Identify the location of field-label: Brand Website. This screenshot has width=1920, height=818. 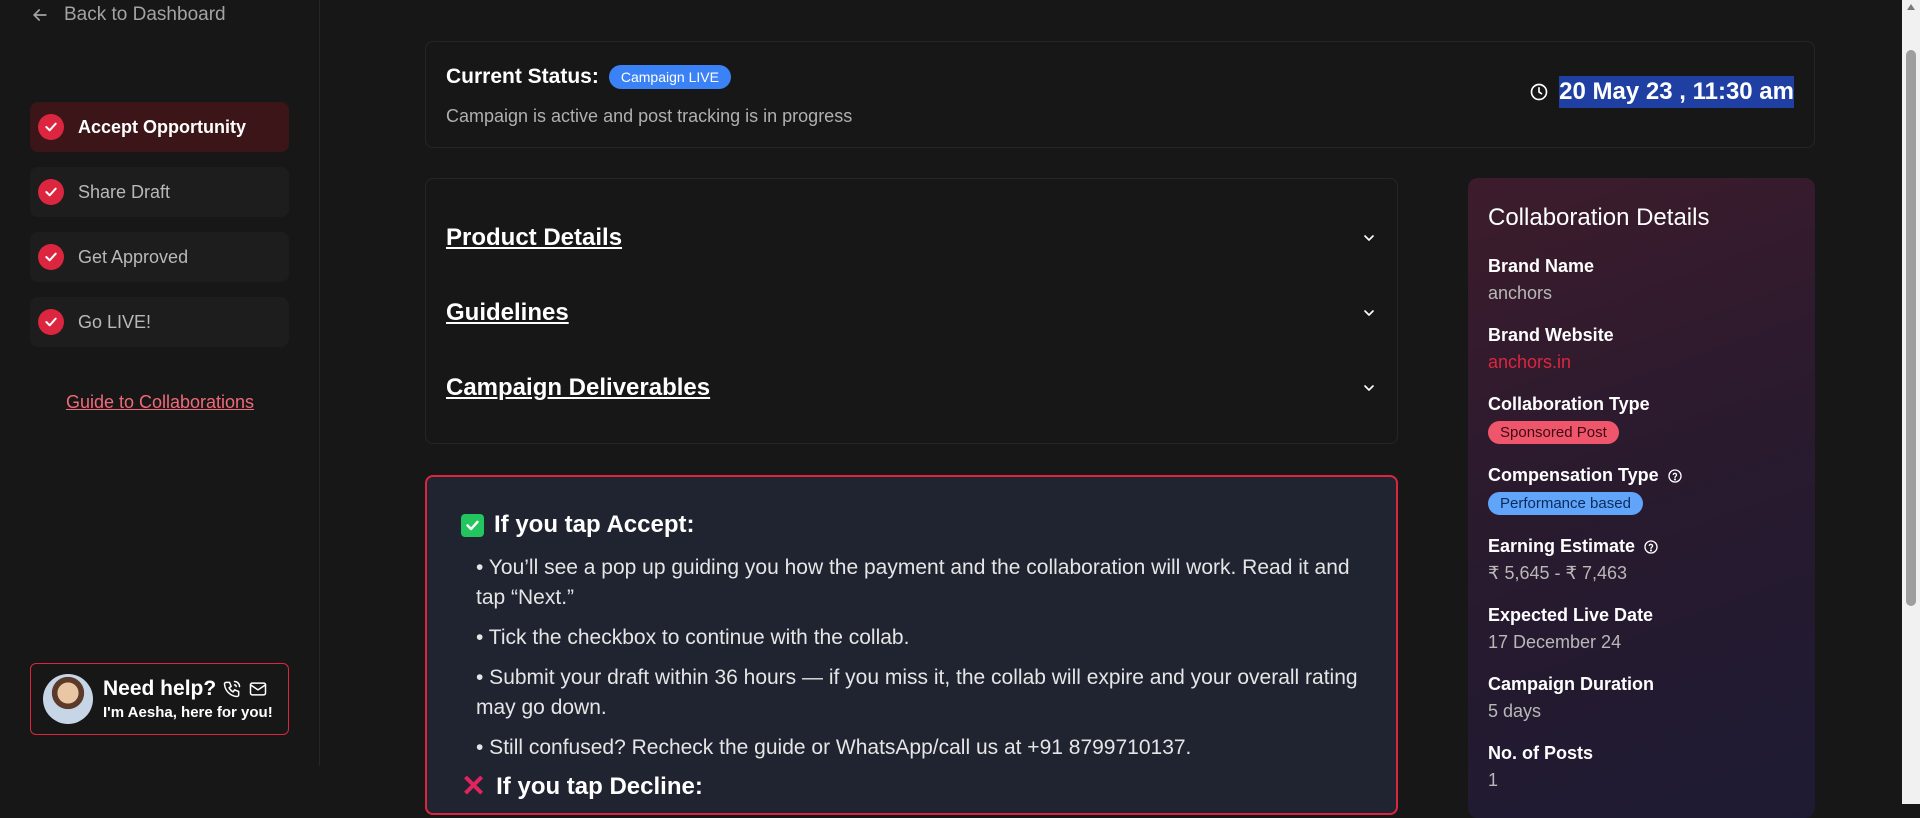
(1551, 335).